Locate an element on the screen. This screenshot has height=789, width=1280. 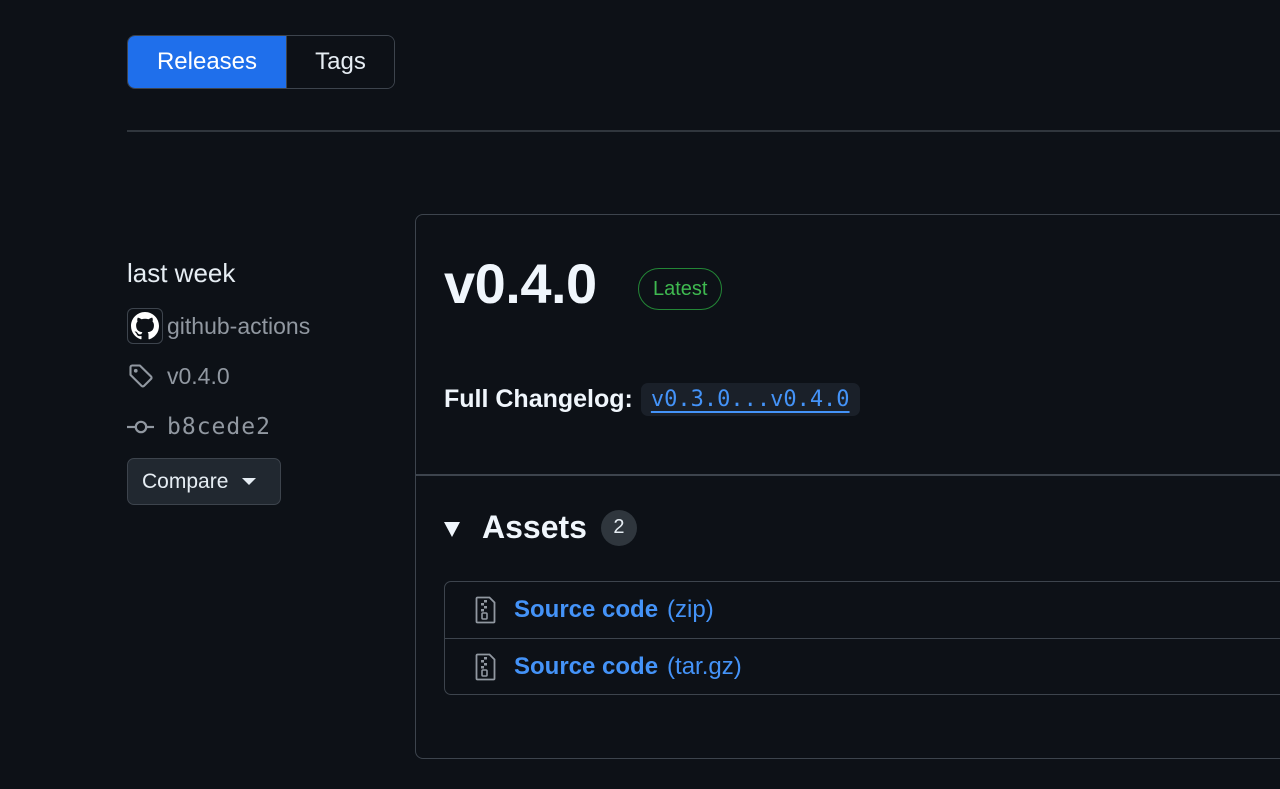
commit-row: b8cede2 is located at coordinates (199, 427).